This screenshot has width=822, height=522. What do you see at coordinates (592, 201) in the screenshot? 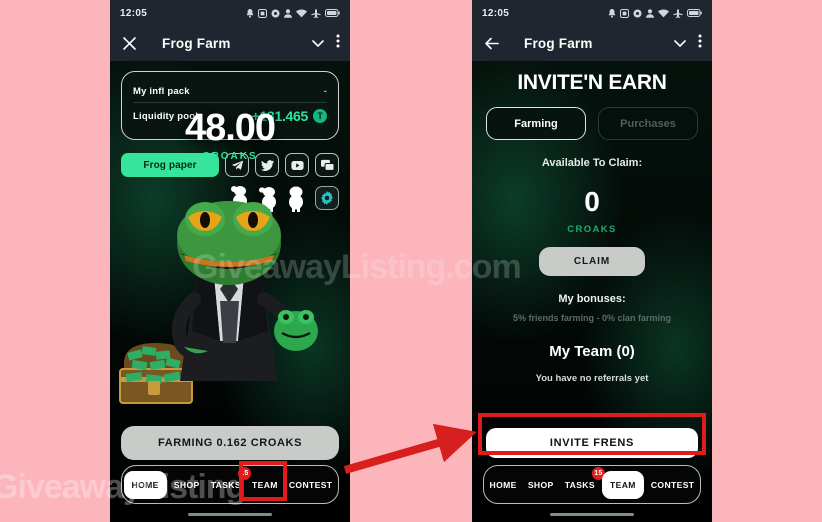
I see `claim-amount-value: 0` at bounding box center [592, 201].